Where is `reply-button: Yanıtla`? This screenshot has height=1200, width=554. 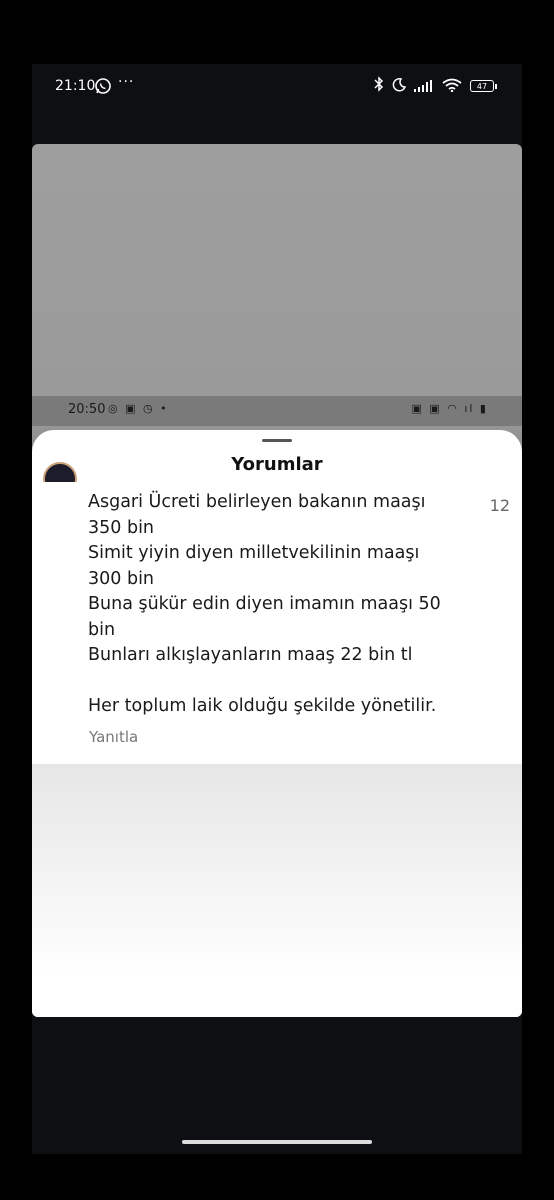
reply-button: Yanıtla is located at coordinates (113, 737).